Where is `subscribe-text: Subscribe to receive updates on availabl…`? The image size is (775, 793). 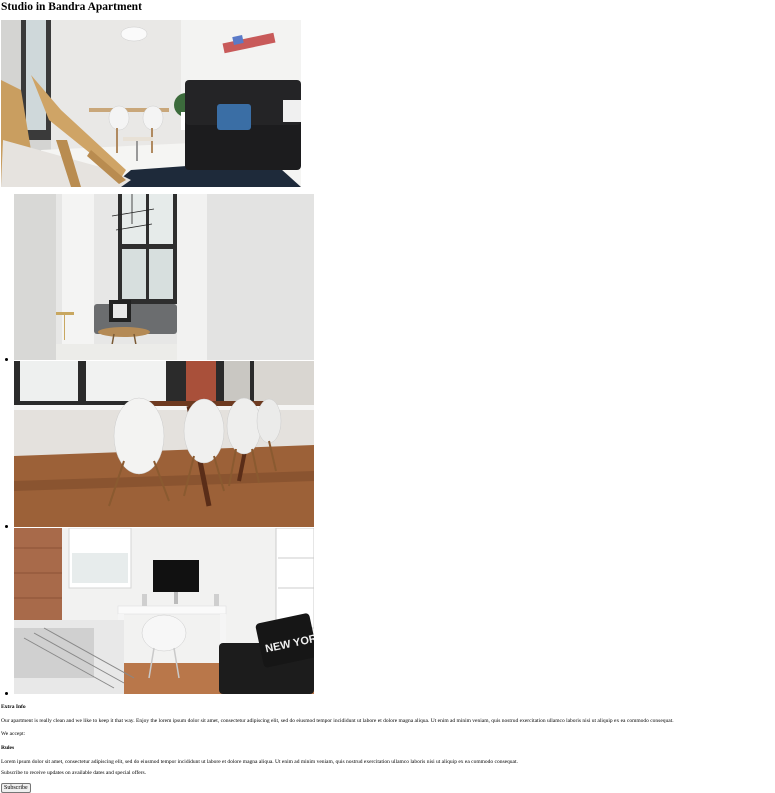
subscribe-text: Subscribe to receive updates on availabl… is located at coordinates (73, 773).